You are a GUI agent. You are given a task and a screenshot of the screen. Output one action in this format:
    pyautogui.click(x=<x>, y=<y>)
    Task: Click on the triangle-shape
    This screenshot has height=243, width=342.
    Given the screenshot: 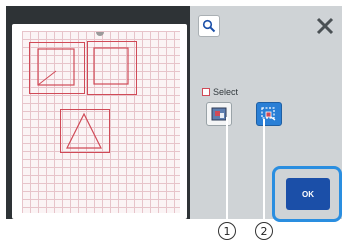 What is the action you would take?
    pyautogui.click(x=84, y=130)
    